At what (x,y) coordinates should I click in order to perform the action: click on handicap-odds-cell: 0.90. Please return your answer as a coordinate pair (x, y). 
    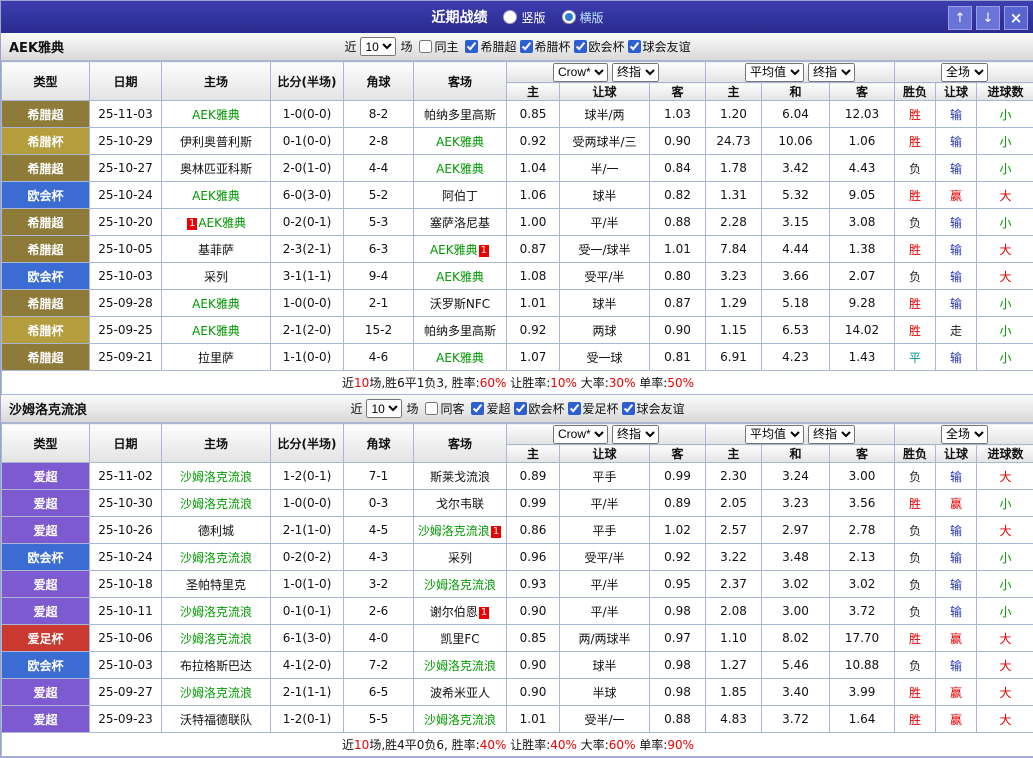
    Looking at the image, I should click on (533, 692).